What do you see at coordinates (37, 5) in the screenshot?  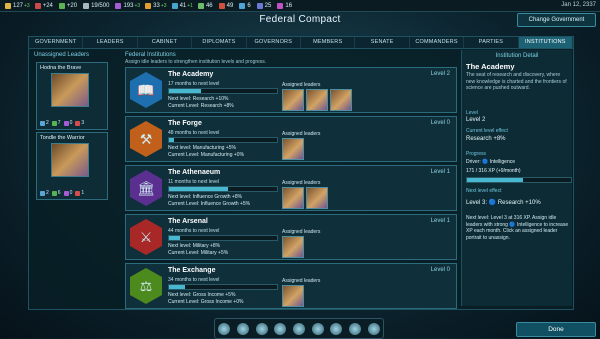 I see `minerals-icon` at bounding box center [37, 5].